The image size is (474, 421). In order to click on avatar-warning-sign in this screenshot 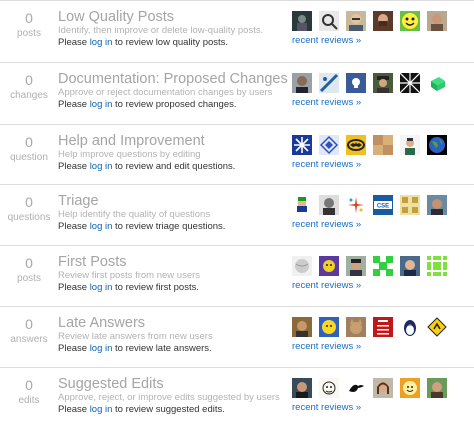, I will do `click(437, 327)`.